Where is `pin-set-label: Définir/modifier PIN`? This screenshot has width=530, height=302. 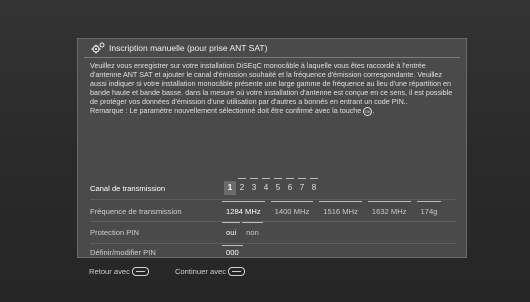
pin-set-label: Définir/modifier PIN is located at coordinates (123, 252).